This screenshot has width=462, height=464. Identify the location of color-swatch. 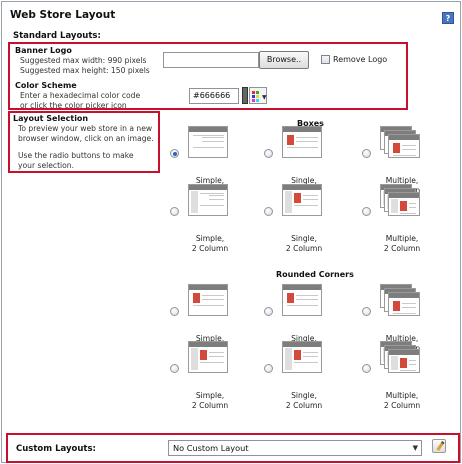
(245, 95).